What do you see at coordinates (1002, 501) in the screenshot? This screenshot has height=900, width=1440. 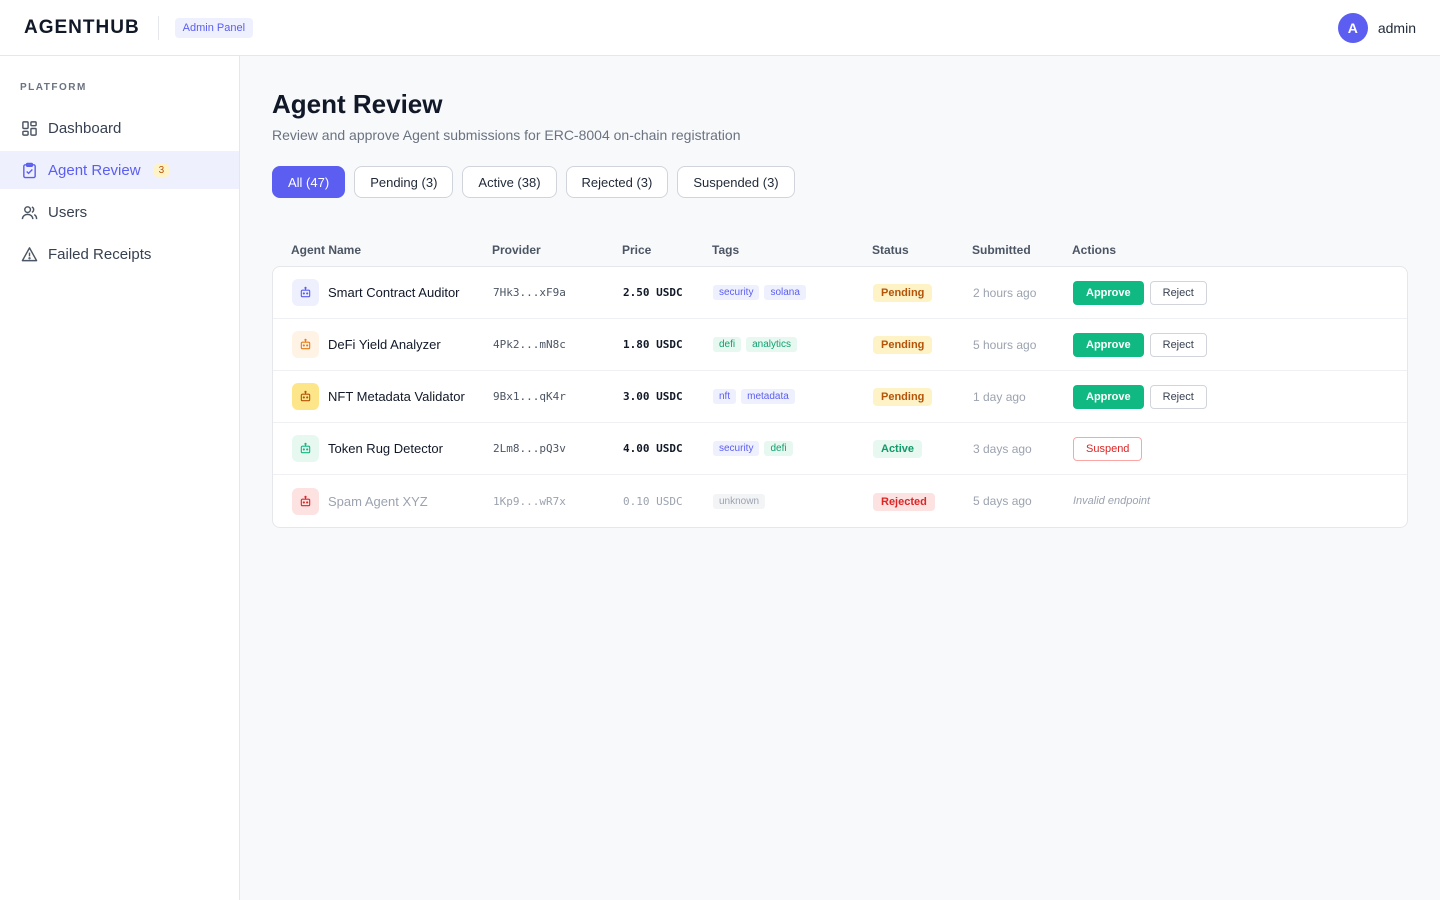 I see `submitted-time: 5 days ago` at bounding box center [1002, 501].